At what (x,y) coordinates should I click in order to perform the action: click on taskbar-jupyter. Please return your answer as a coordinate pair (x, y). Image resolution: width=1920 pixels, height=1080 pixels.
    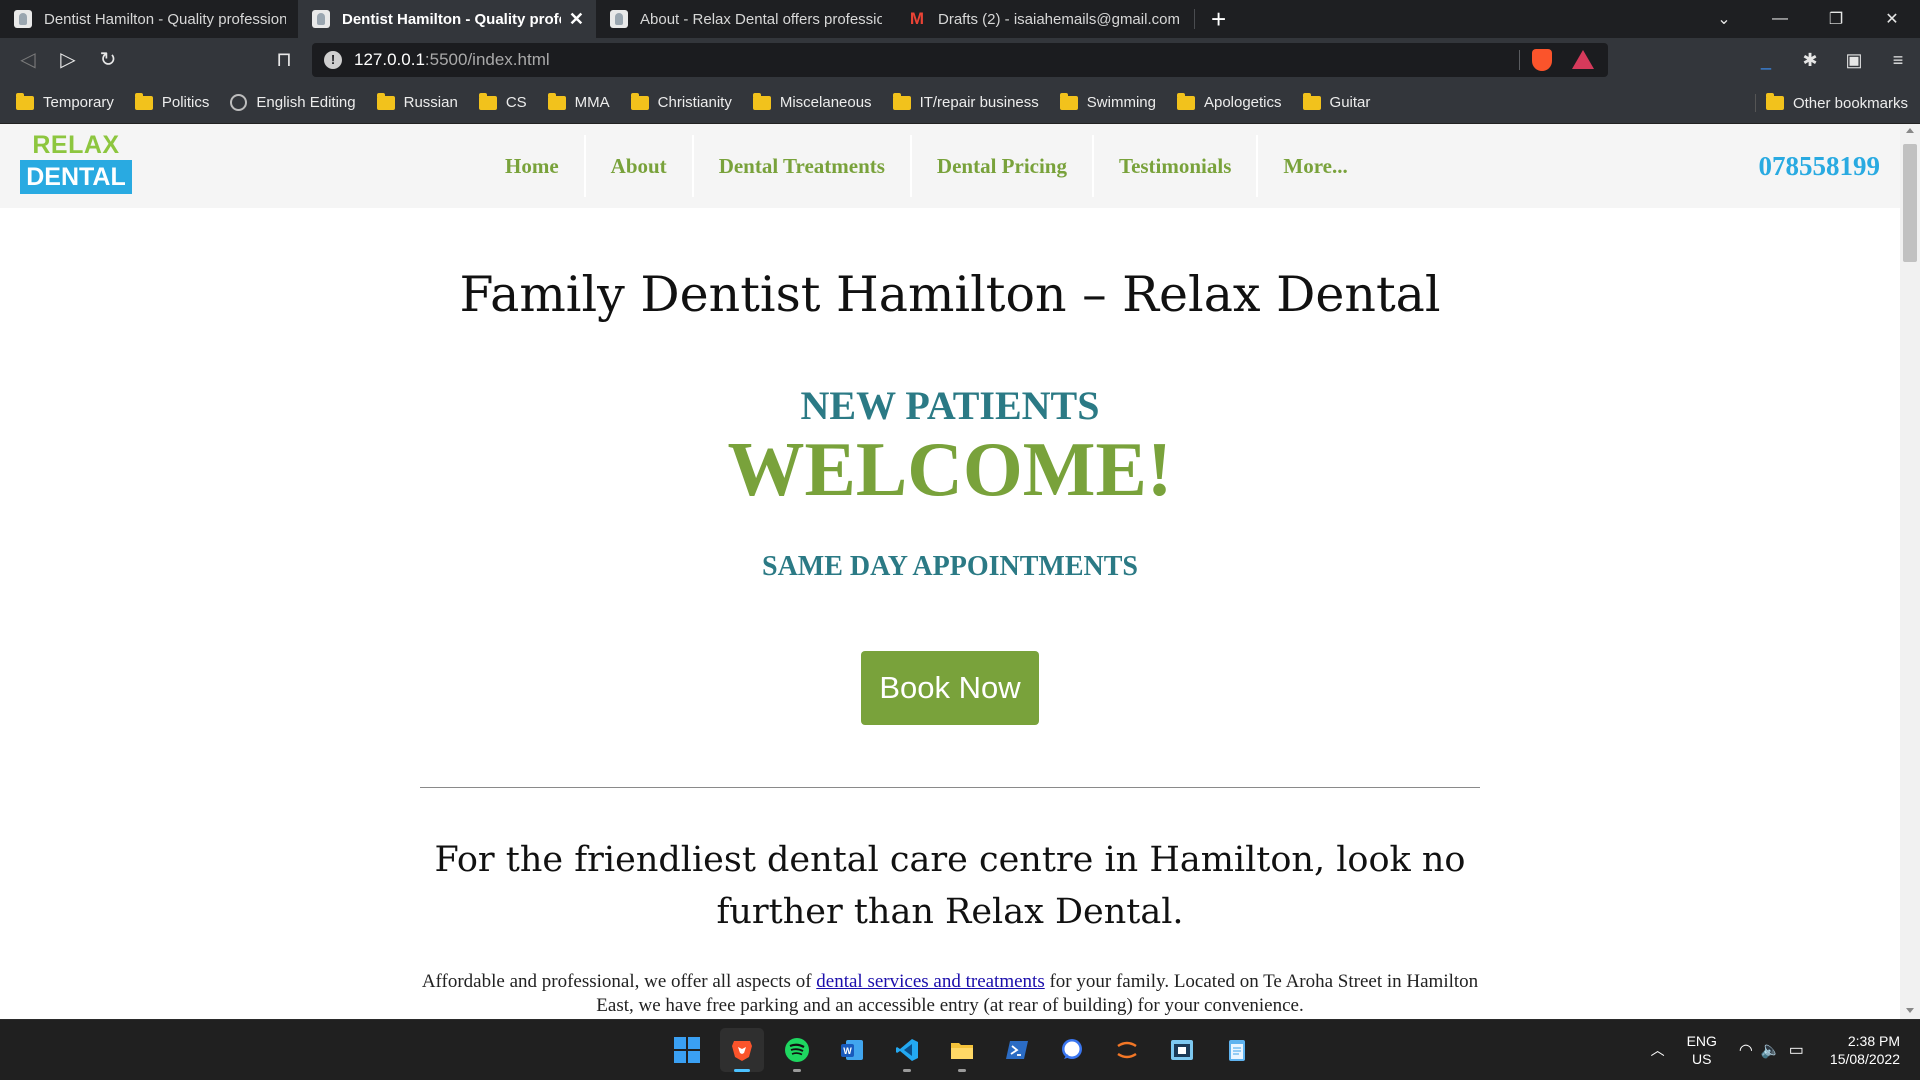
    Looking at the image, I should click on (1127, 1050).